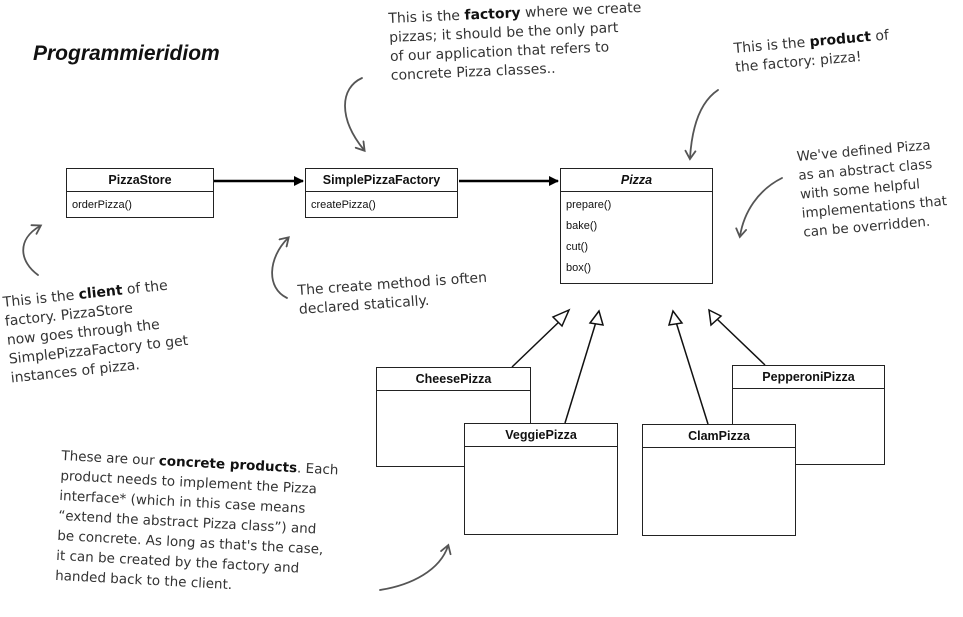 Image resolution: width=963 pixels, height=617 pixels. What do you see at coordinates (577, 247) in the screenshot?
I see `method-cut: cut()` at bounding box center [577, 247].